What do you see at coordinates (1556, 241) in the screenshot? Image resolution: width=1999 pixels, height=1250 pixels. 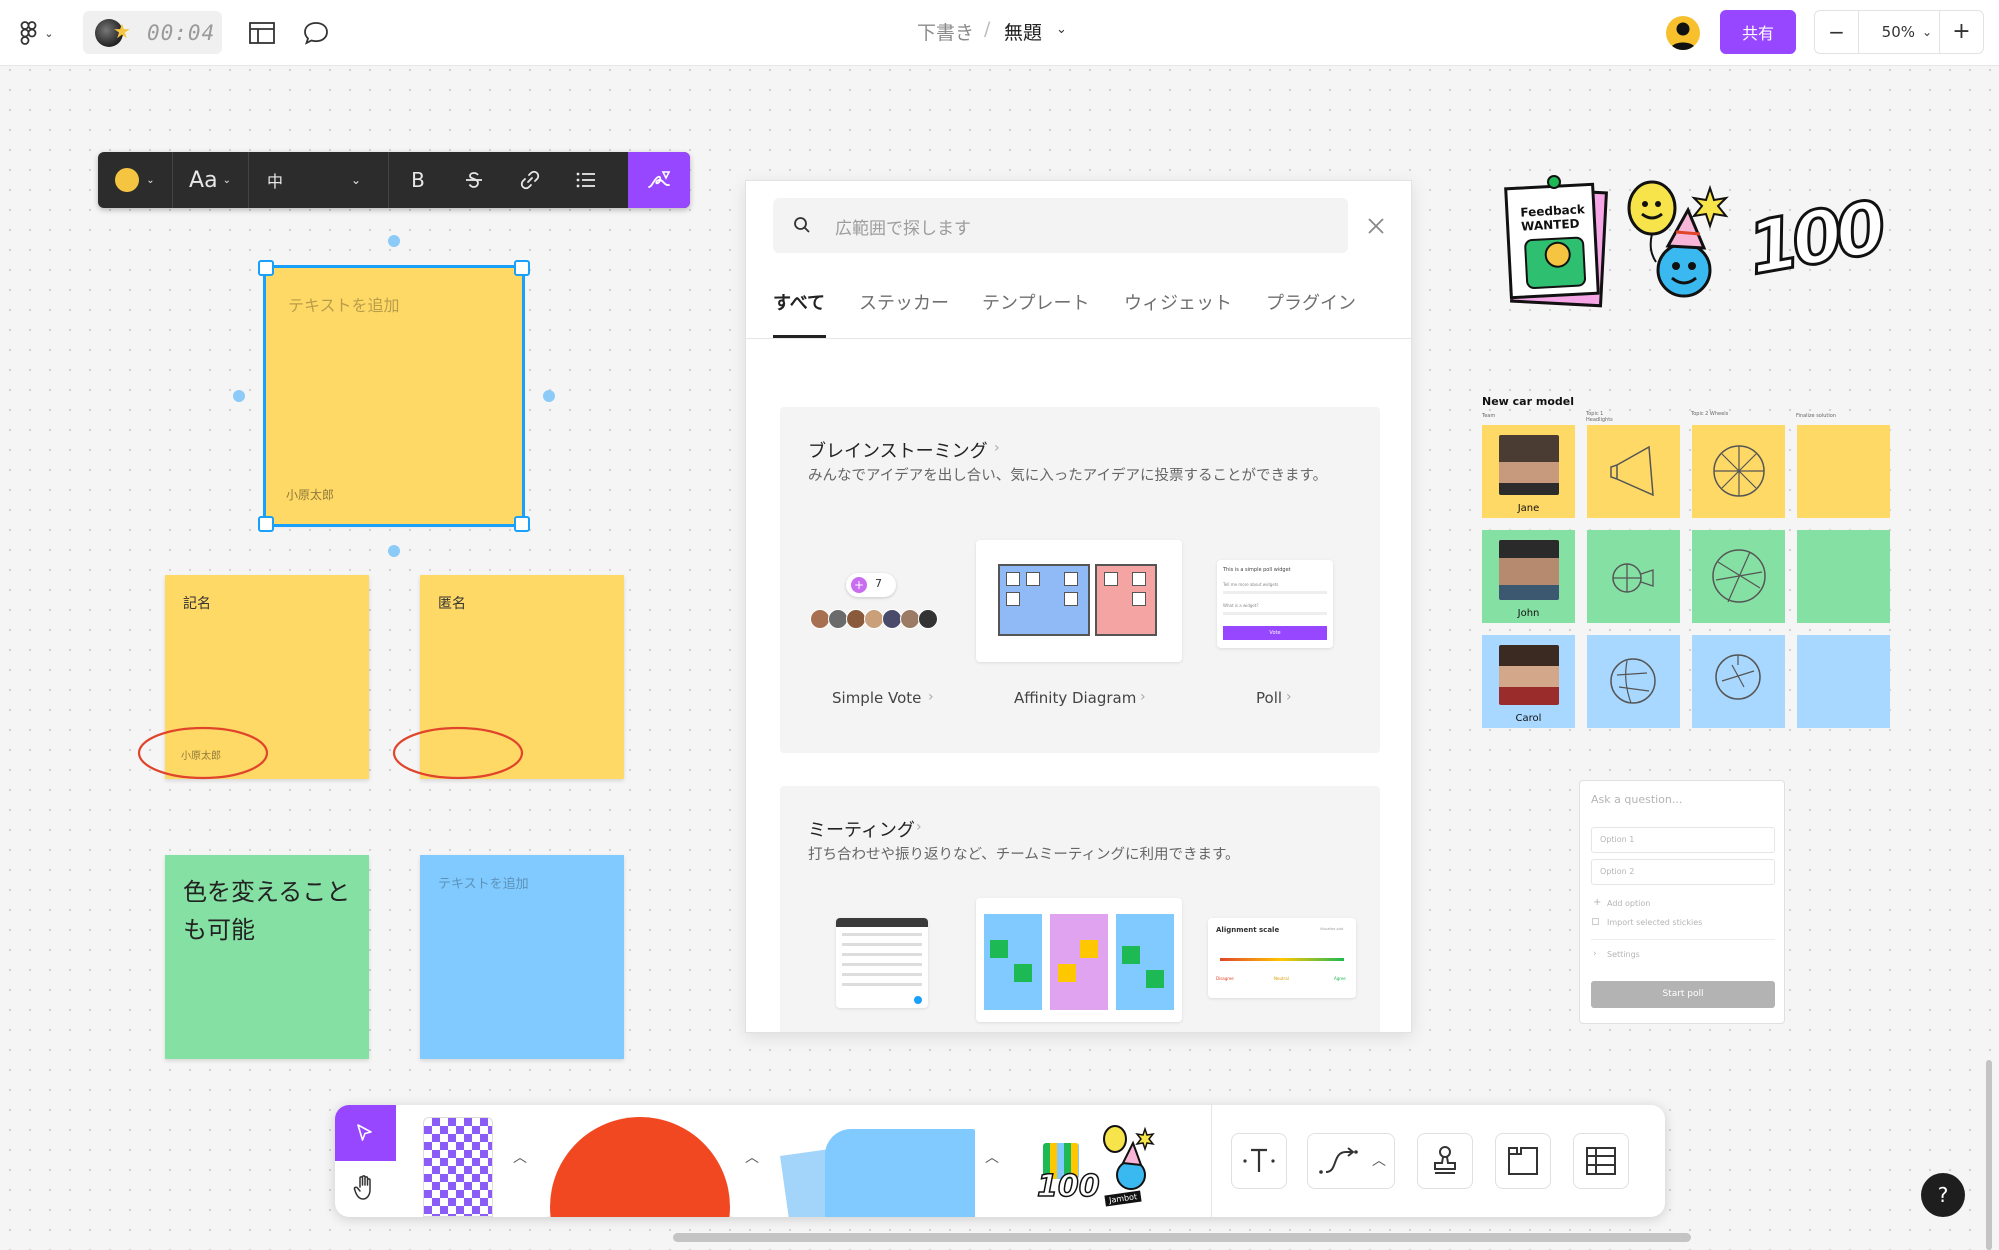 I see `feedback-wanted-sticker: Feedback WANTED` at bounding box center [1556, 241].